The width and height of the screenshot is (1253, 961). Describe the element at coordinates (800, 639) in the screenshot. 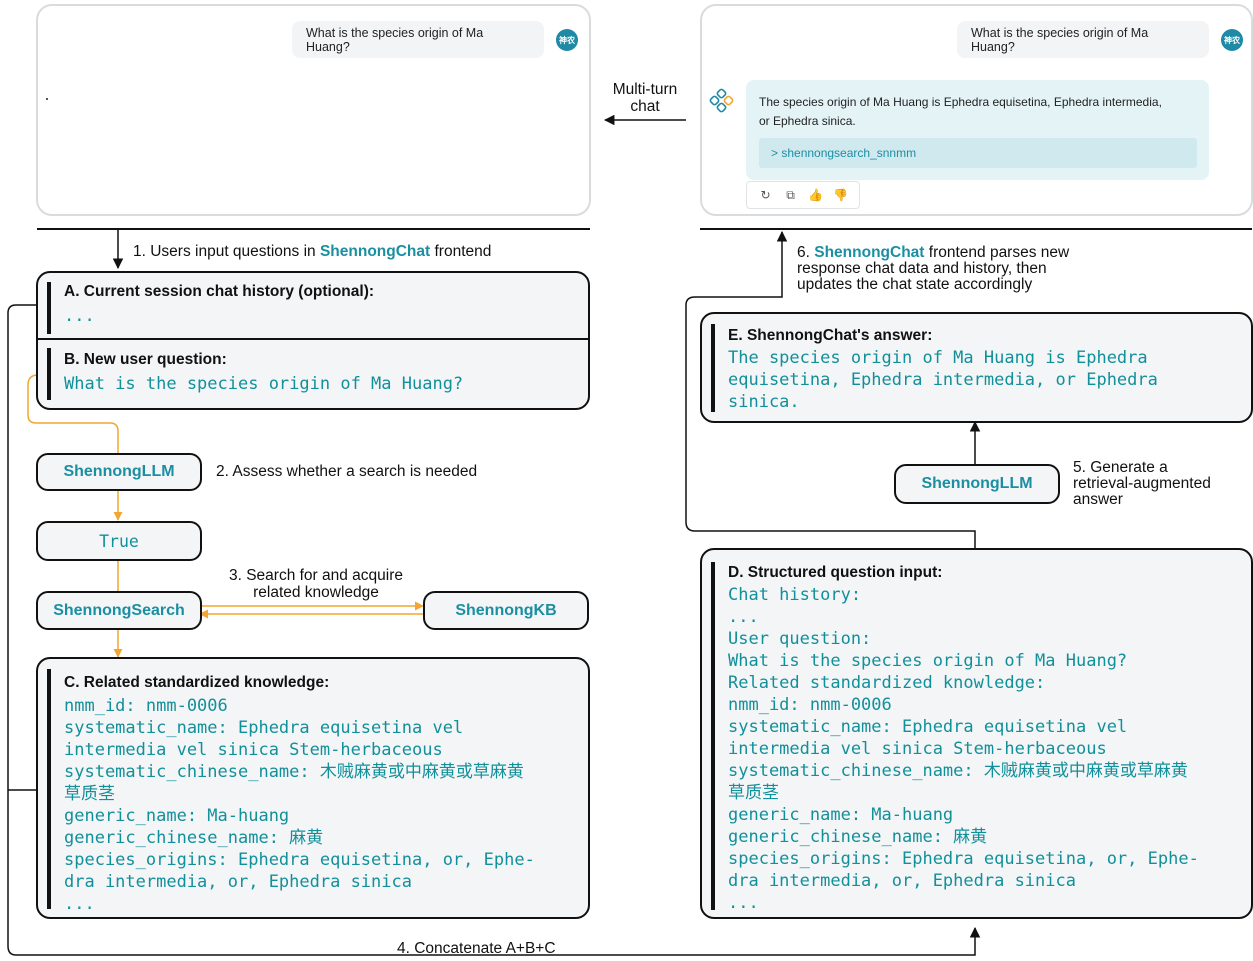

I see `box-d-line: User question:` at that location.